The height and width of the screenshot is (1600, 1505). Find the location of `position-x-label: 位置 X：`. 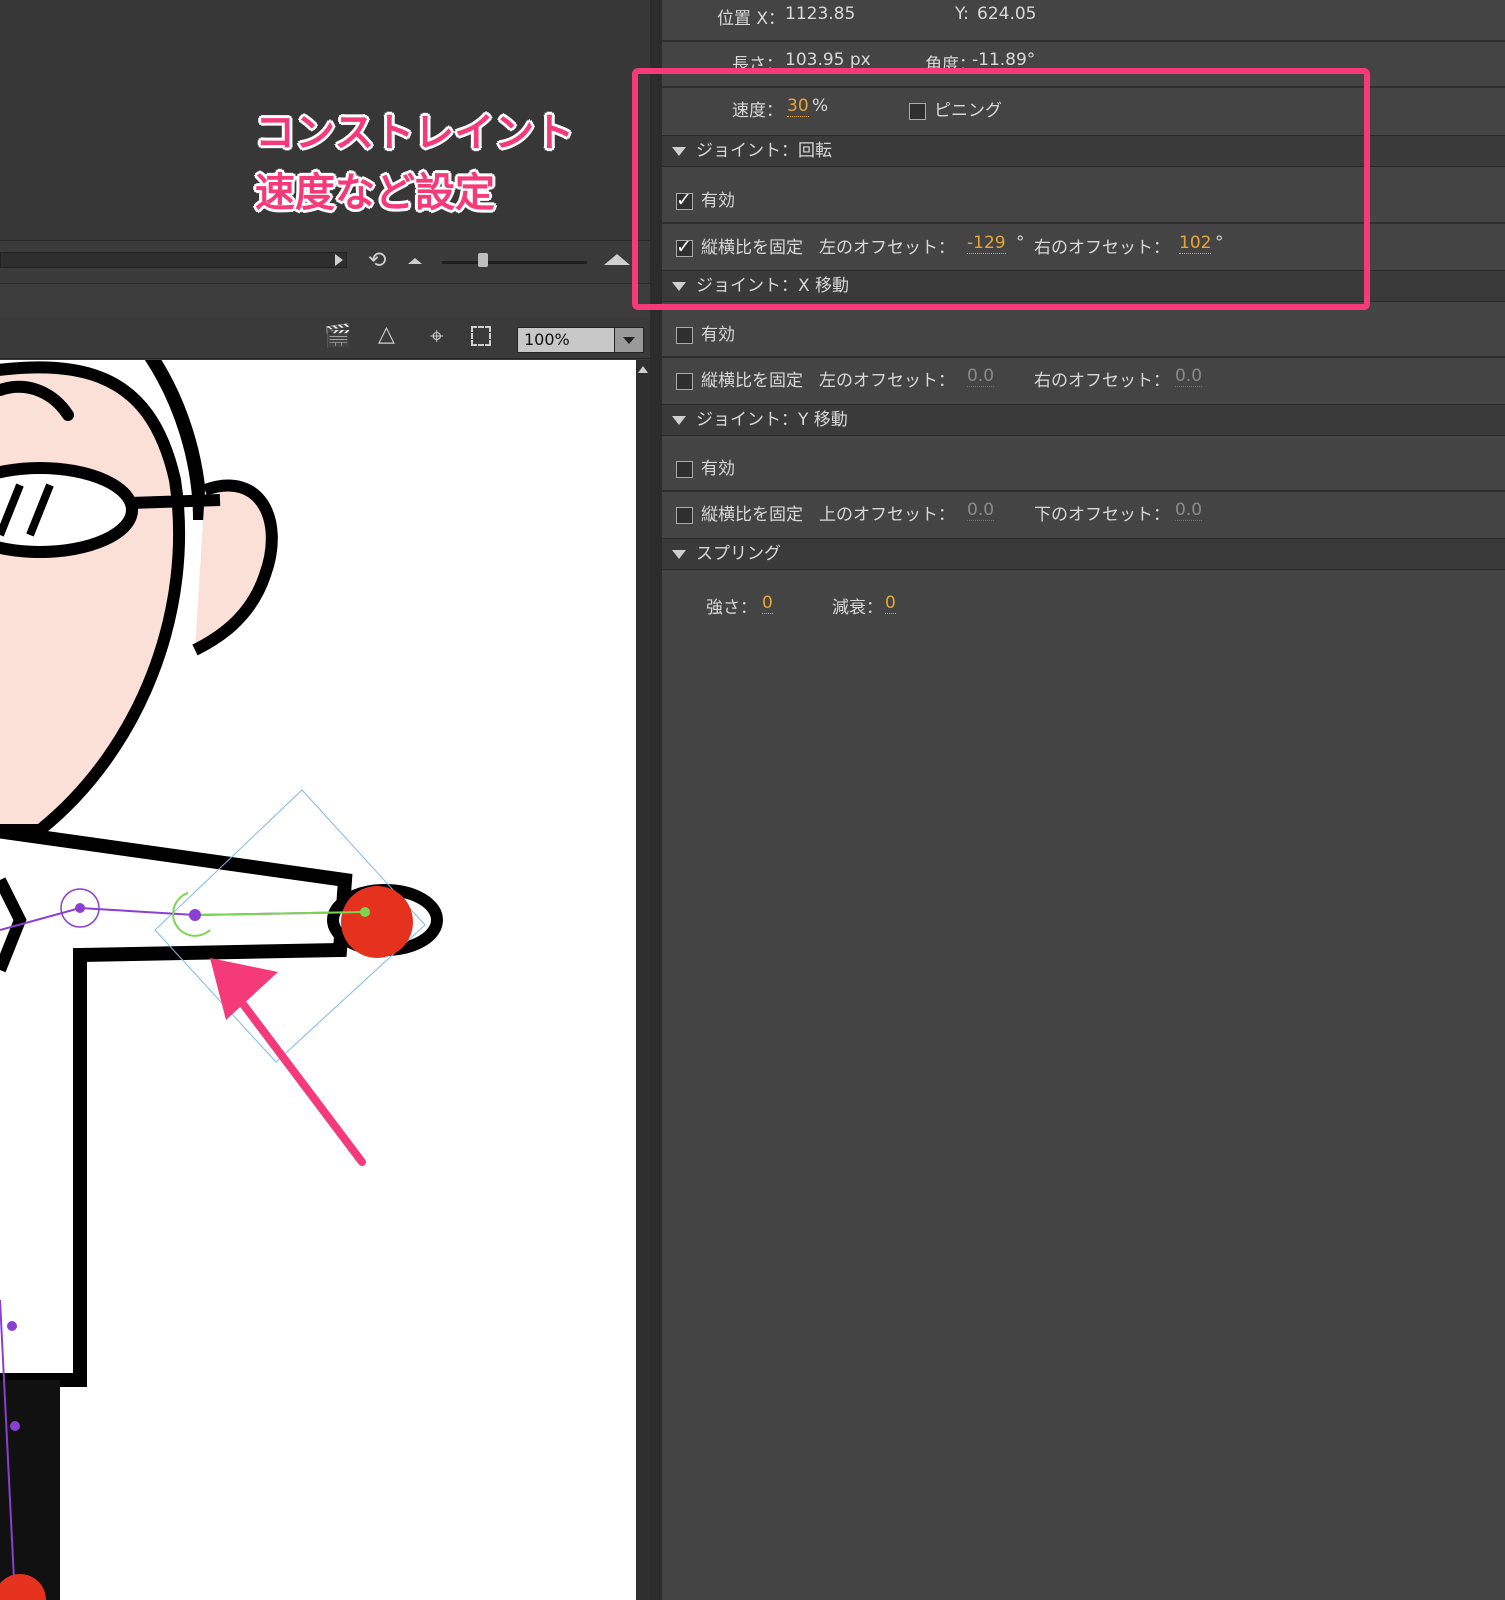

position-x-label: 位置 X： is located at coordinates (751, 19).